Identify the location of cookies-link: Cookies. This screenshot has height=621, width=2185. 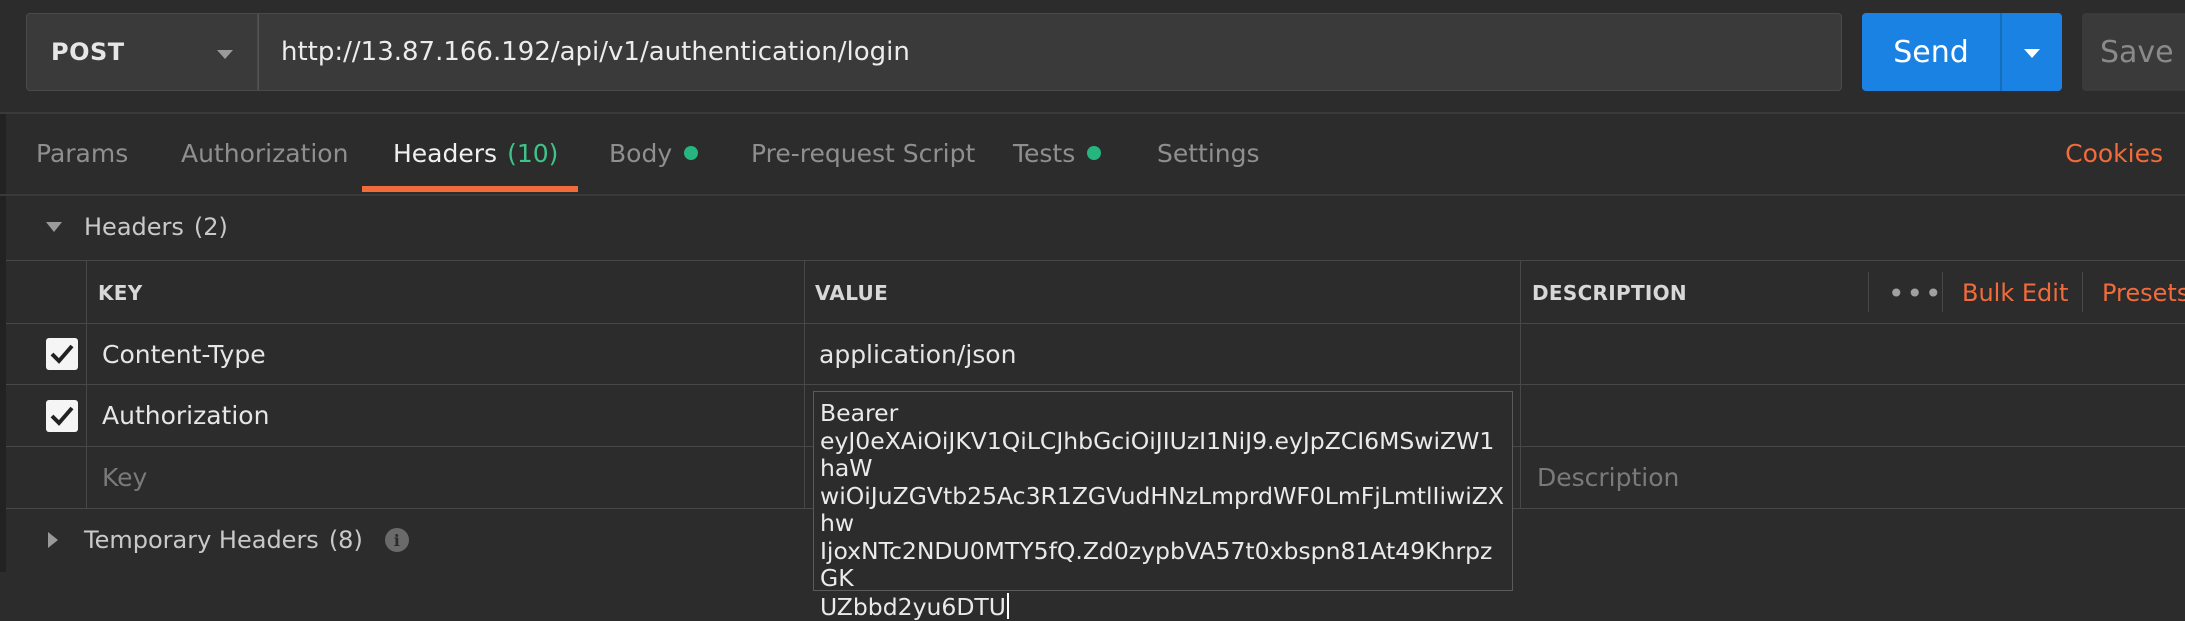
(2114, 153).